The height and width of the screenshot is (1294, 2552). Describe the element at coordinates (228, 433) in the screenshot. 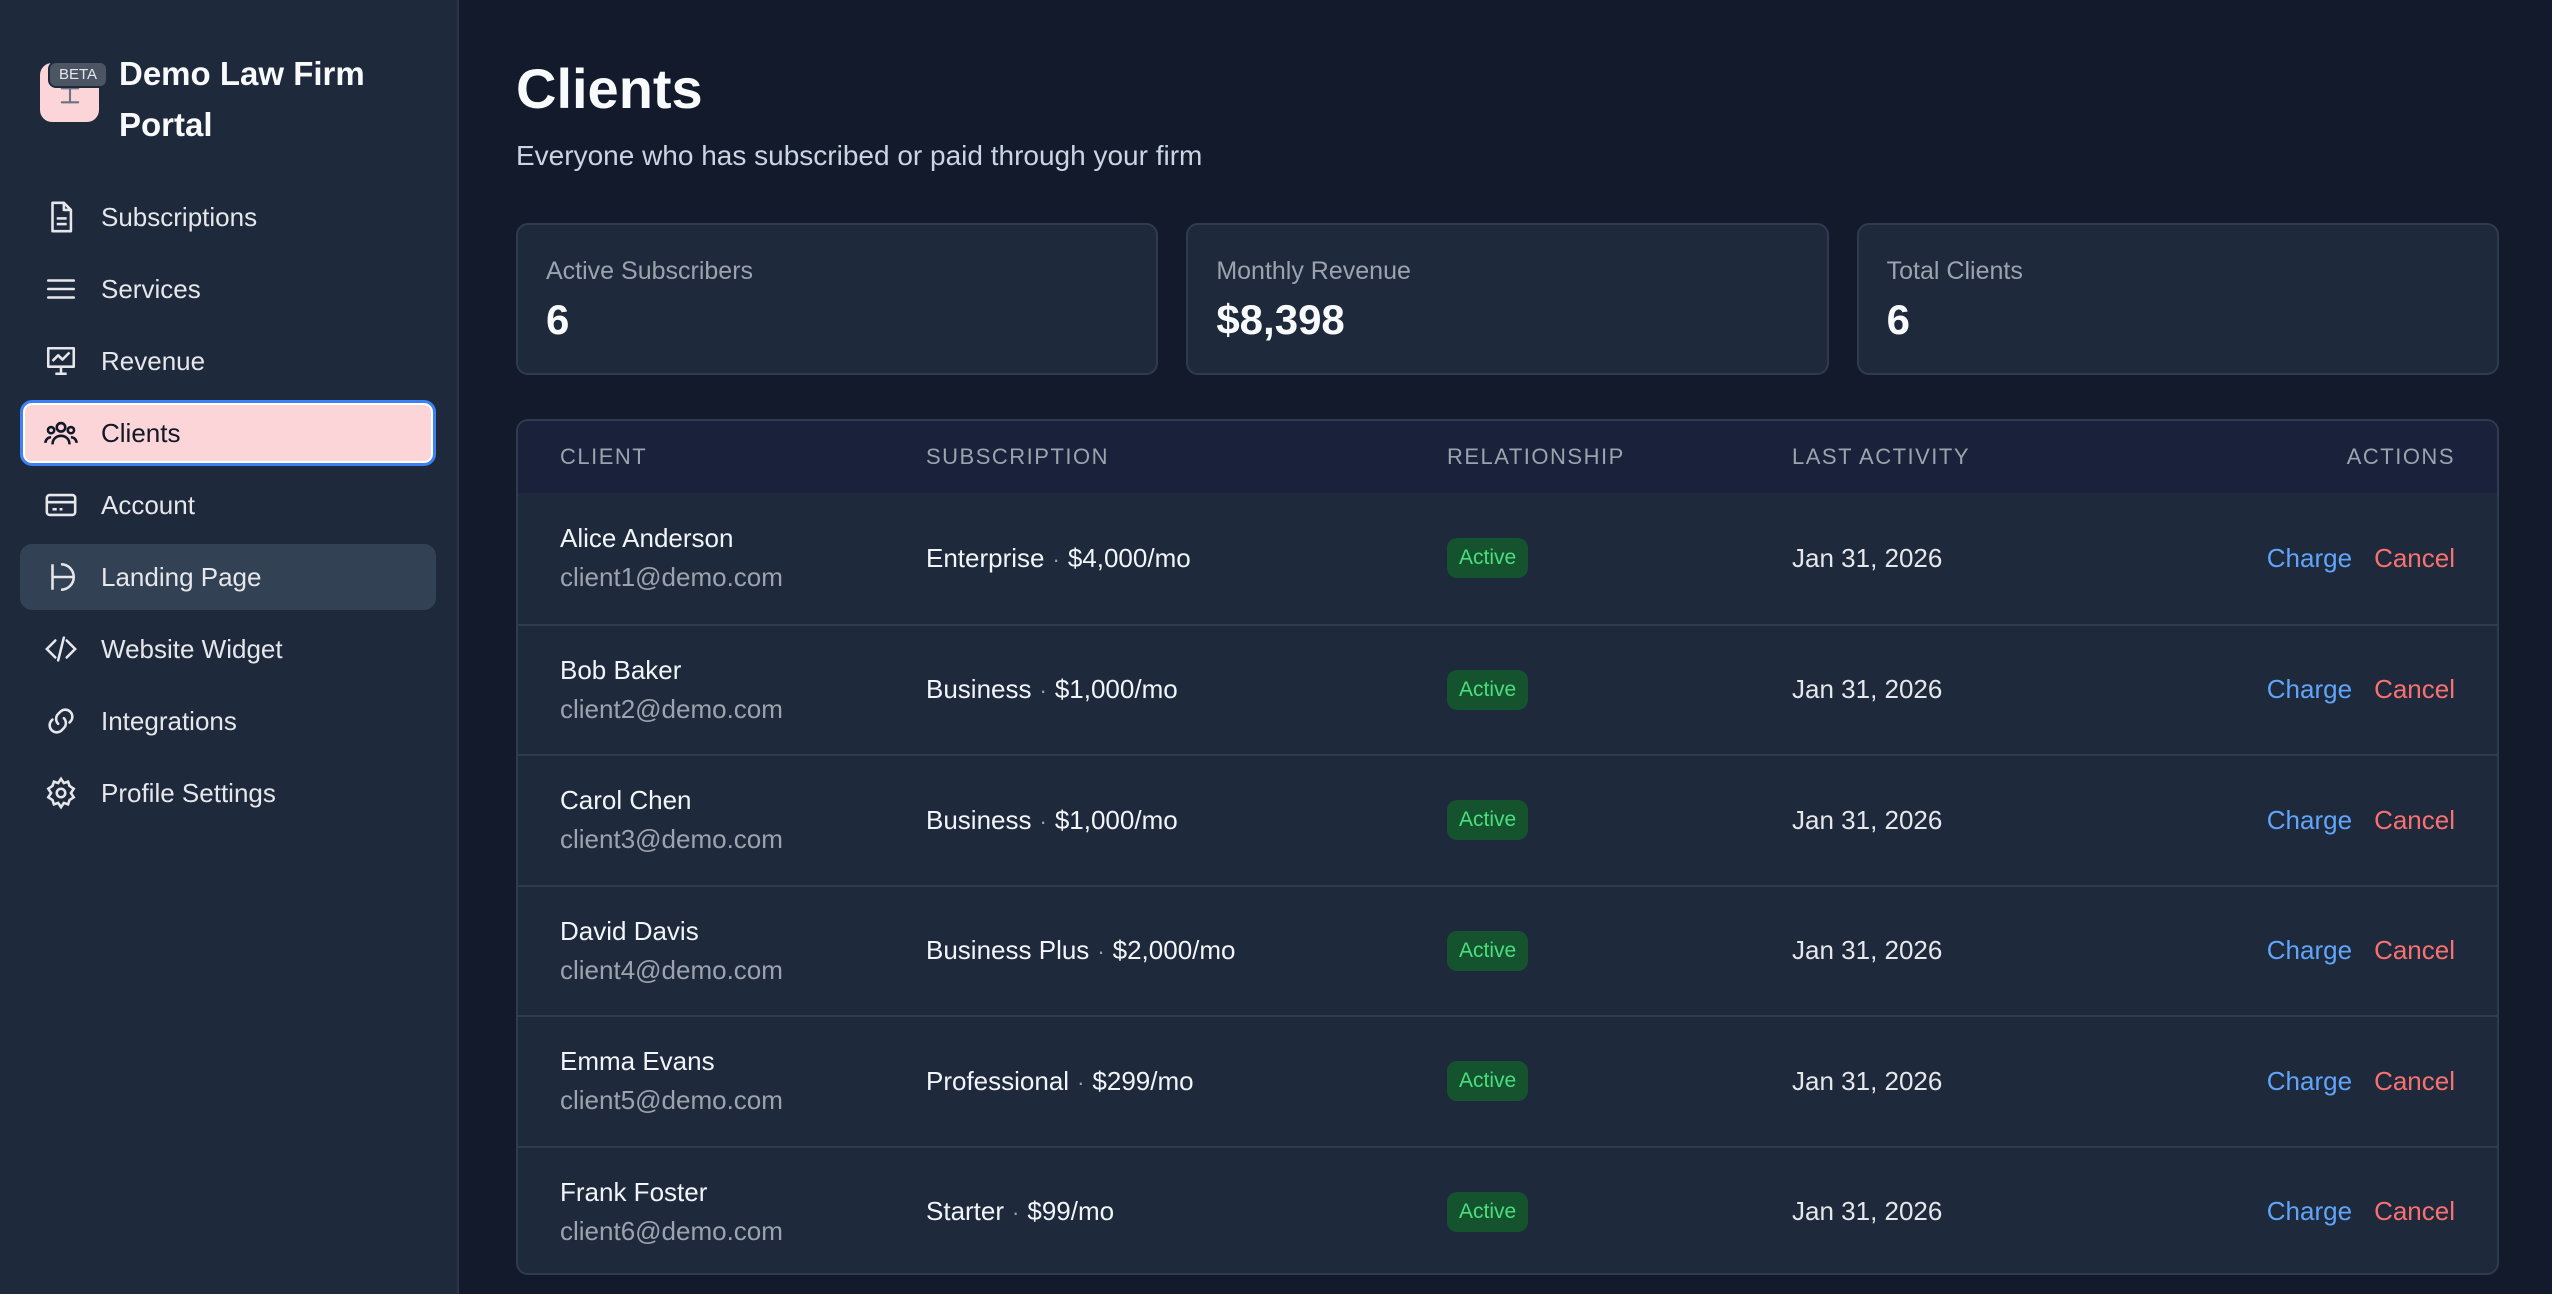

I see `sidebar-item-clients: Clients` at that location.